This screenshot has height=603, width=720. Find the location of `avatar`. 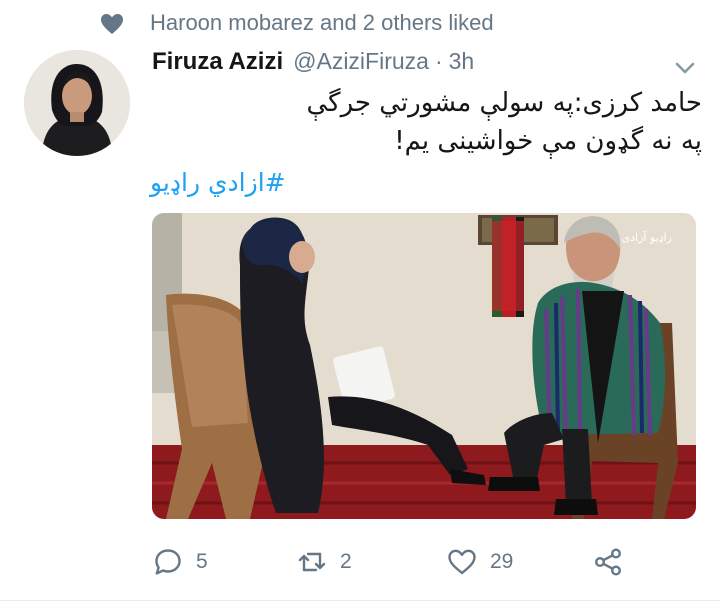

avatar is located at coordinates (77, 103).